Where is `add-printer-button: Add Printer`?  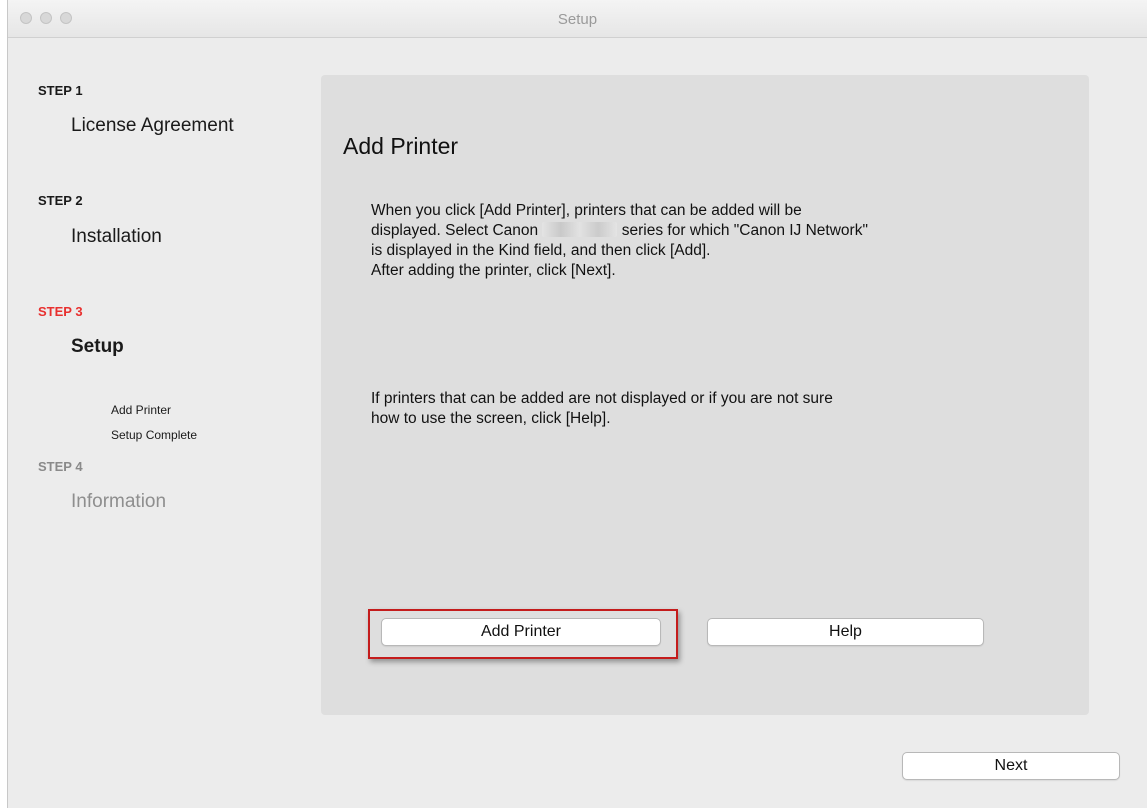 add-printer-button: Add Printer is located at coordinates (521, 632).